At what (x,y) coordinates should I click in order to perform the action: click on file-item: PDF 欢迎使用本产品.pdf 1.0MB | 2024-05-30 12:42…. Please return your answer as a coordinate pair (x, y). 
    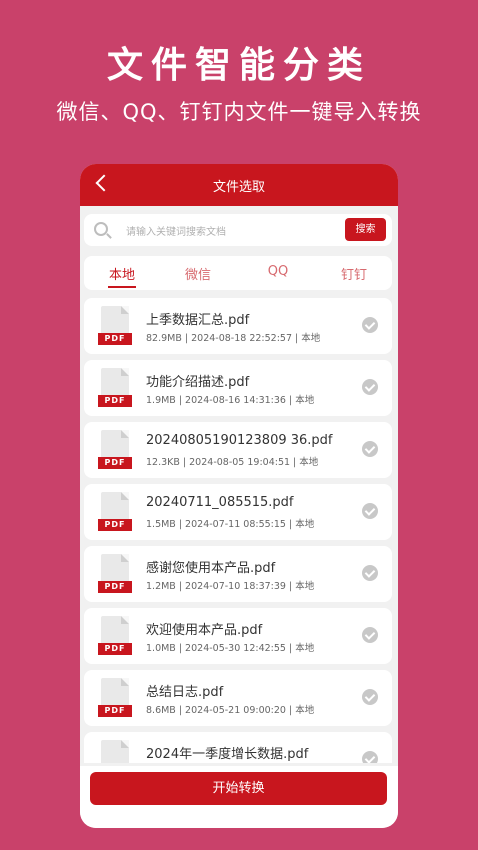
    Looking at the image, I should click on (238, 636).